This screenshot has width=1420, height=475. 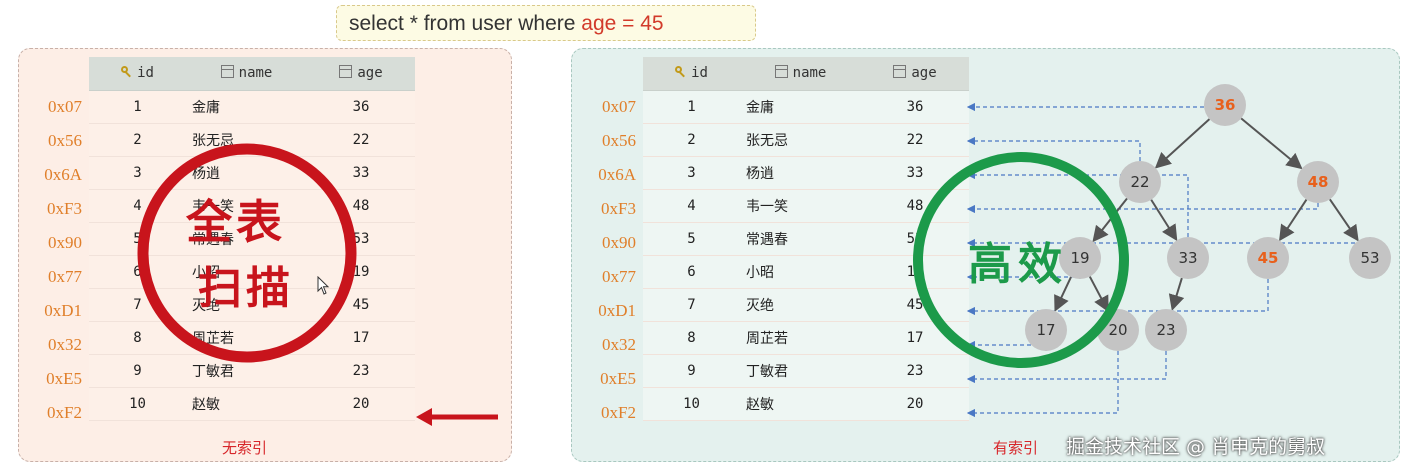 I want to click on tree-node: 36, so click(x=1225, y=105).